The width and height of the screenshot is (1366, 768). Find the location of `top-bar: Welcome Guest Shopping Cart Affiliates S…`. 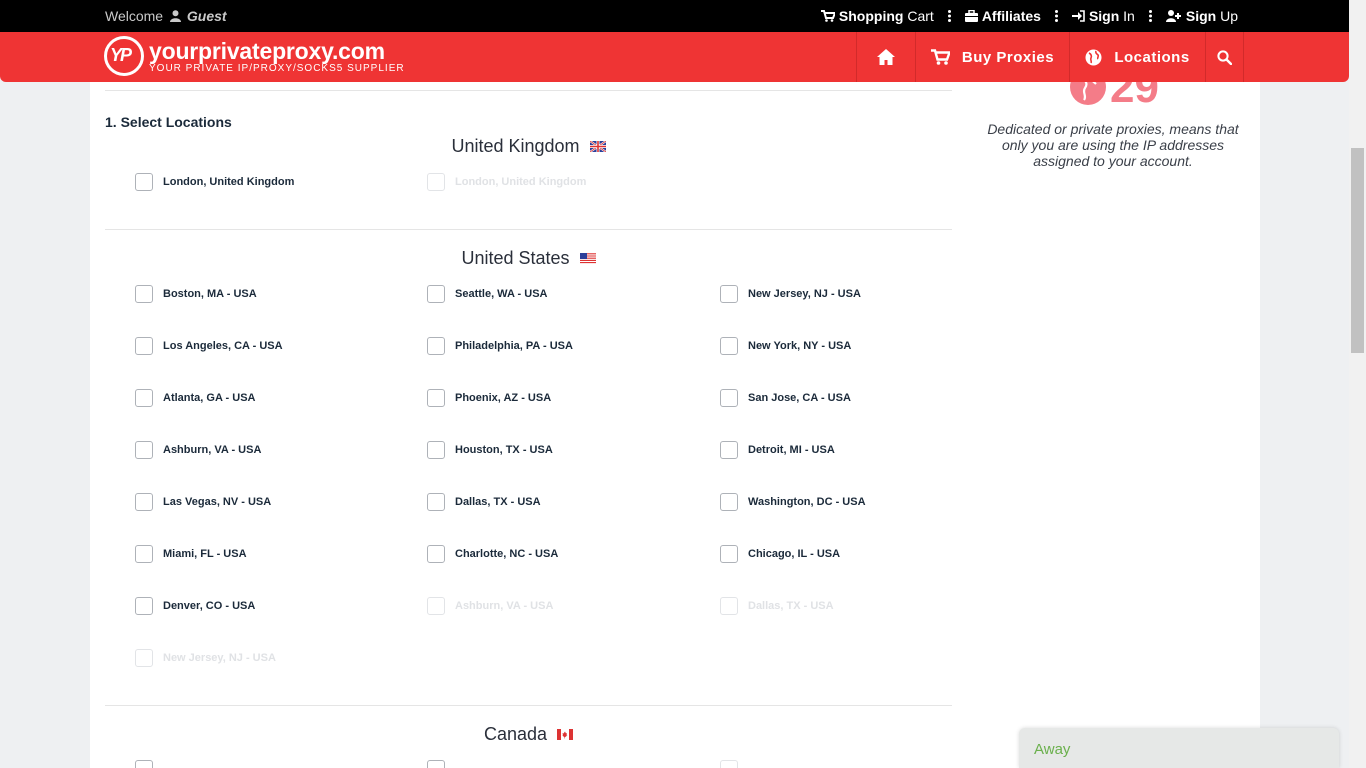

top-bar: Welcome Guest Shopping Cart Affiliates S… is located at coordinates (683, 16).